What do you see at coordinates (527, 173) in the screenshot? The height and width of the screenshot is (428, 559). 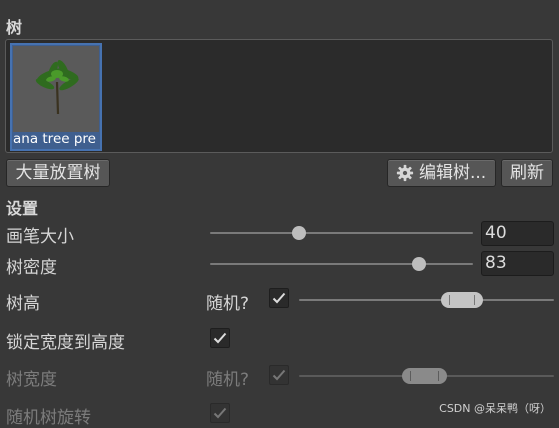 I see `refresh-button: 刷新` at bounding box center [527, 173].